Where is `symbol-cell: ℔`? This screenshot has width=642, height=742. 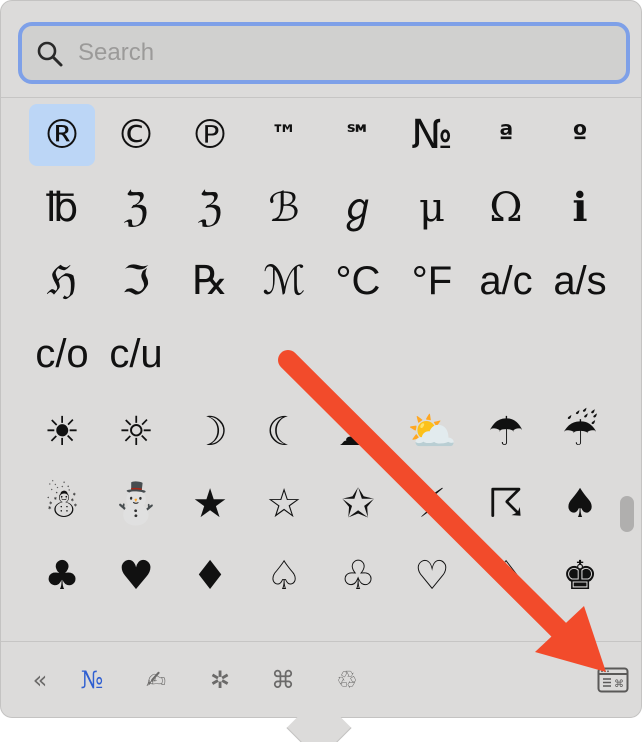
symbol-cell: ℔ is located at coordinates (62, 208).